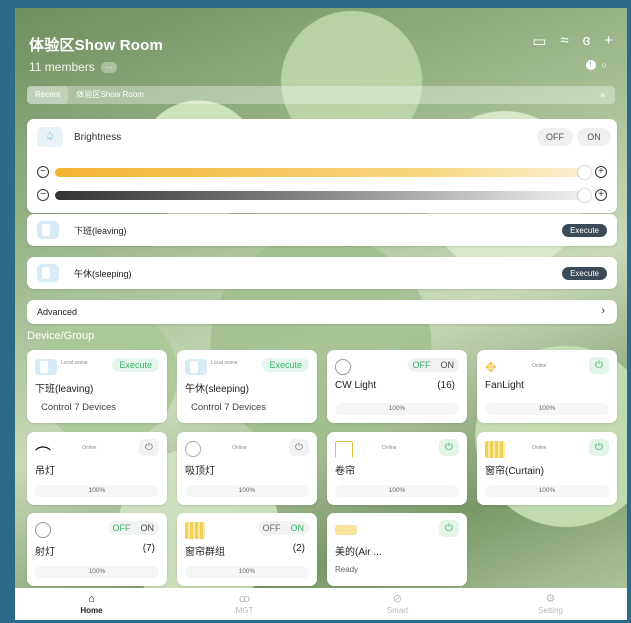 The height and width of the screenshot is (623, 631). What do you see at coordinates (247, 549) in the screenshot?
I see `device-tile: OFF ON 窗帘群组 (2) 100%` at bounding box center [247, 549].